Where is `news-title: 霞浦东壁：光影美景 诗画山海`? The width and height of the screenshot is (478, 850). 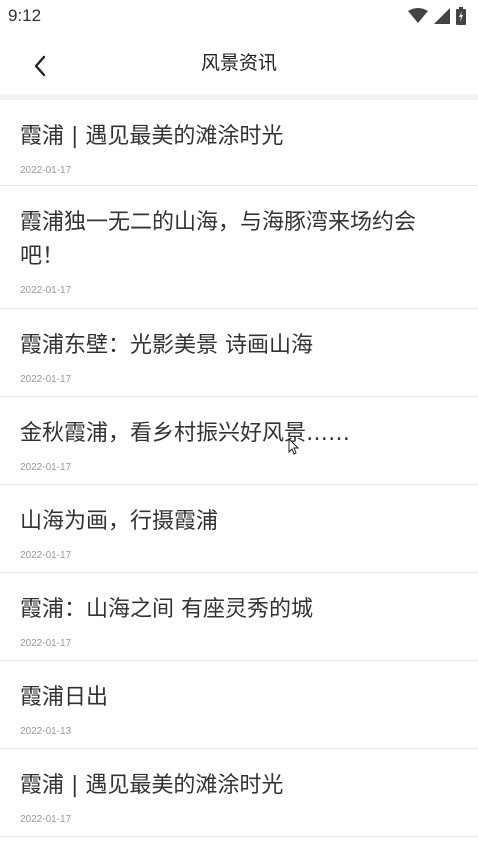 news-title: 霞浦东壁：光影美景 诗画山海 is located at coordinates (166, 345).